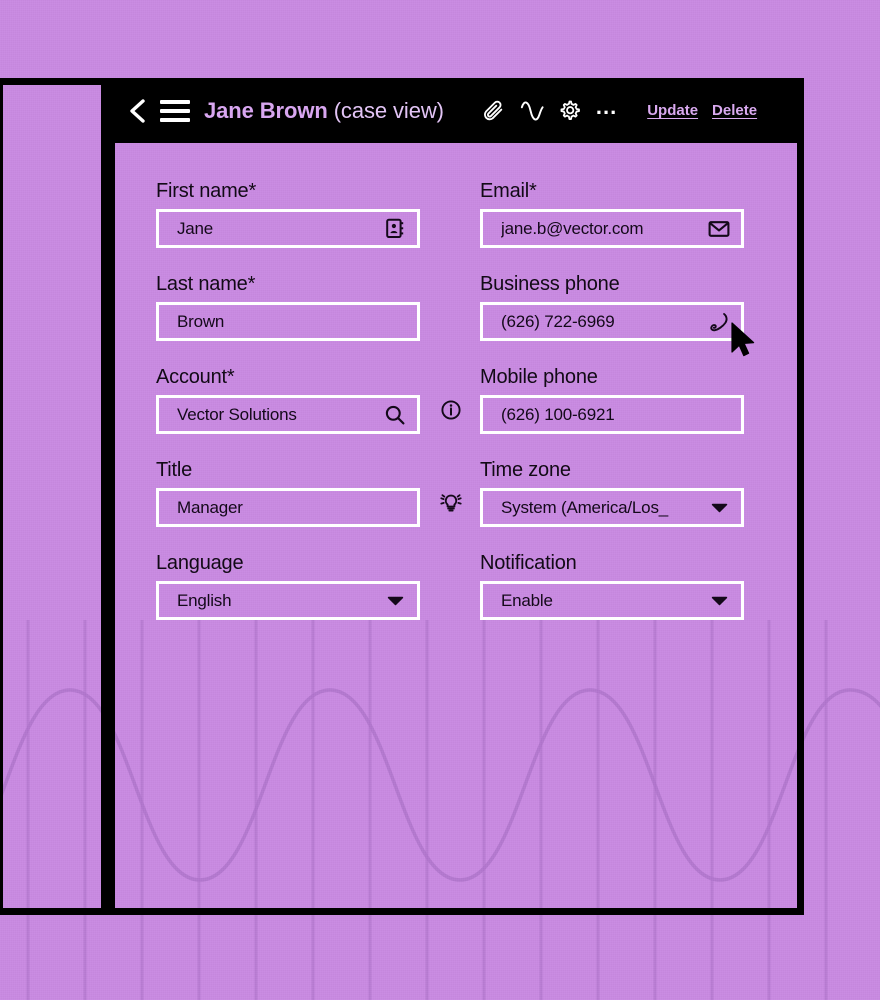  I want to click on envelope-icon, so click(719, 229).